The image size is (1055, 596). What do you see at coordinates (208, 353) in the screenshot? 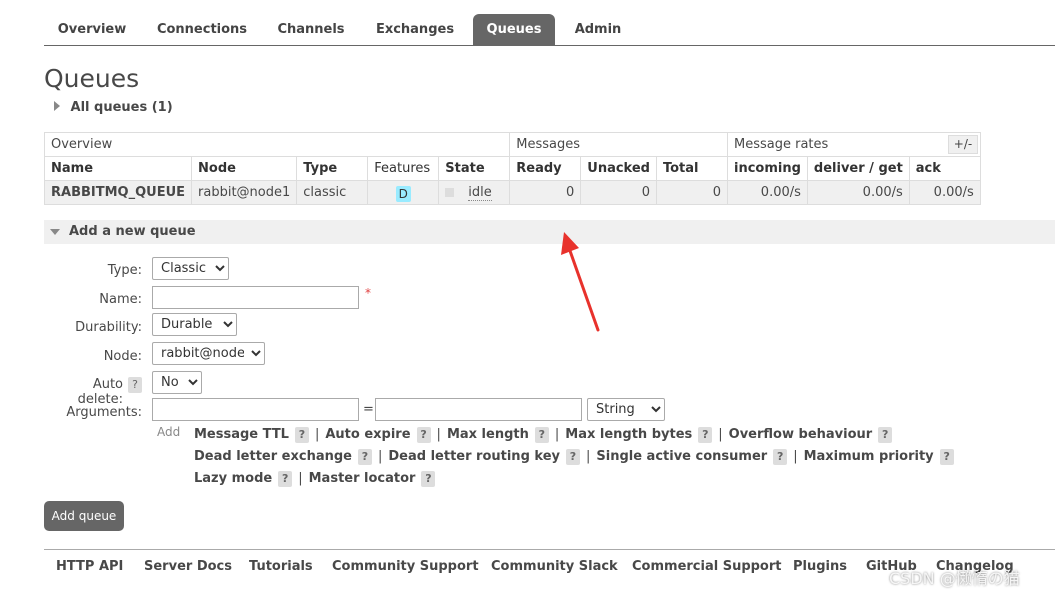
I see `node-select: rabbit@node1` at bounding box center [208, 353].